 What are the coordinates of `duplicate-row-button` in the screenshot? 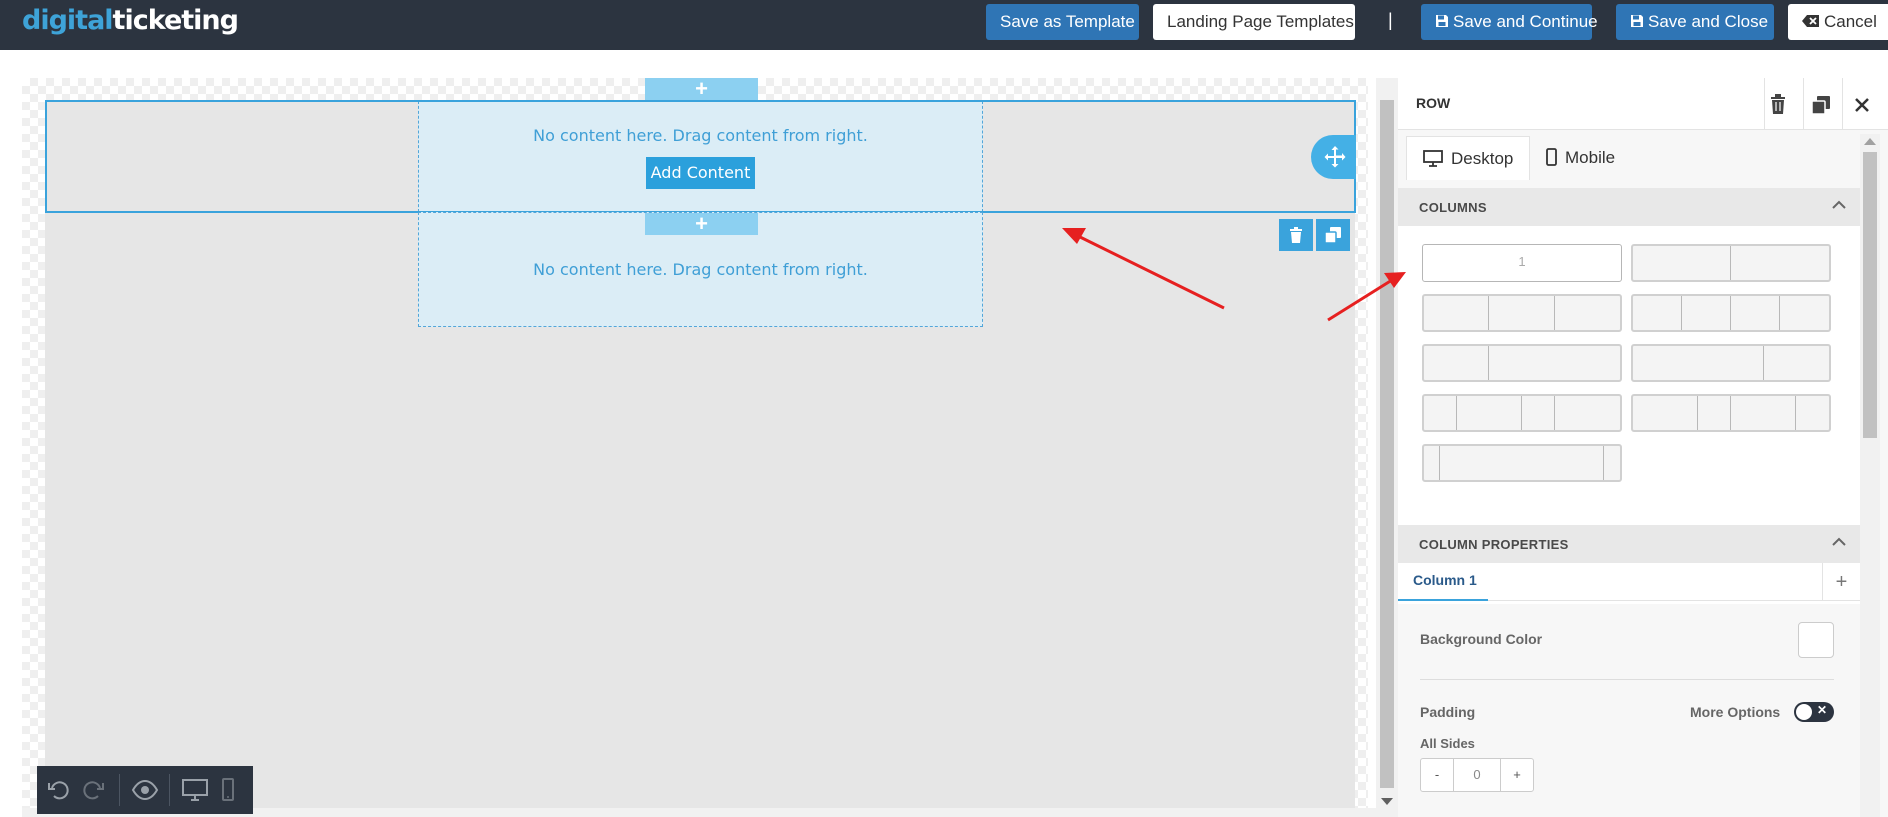 It's located at (1333, 235).